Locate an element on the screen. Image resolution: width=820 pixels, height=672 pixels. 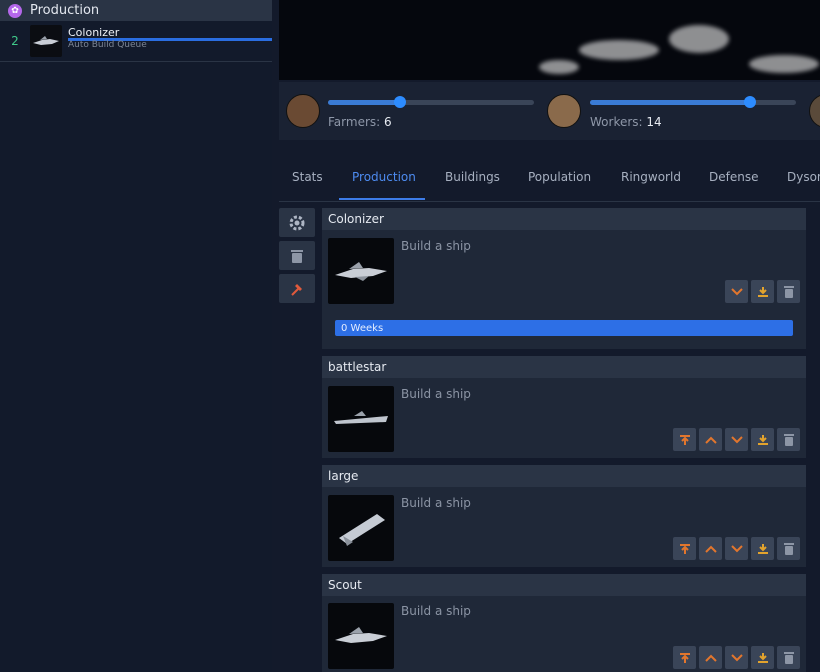
farmers-label: Farmers: 6 is located at coordinates (360, 122).